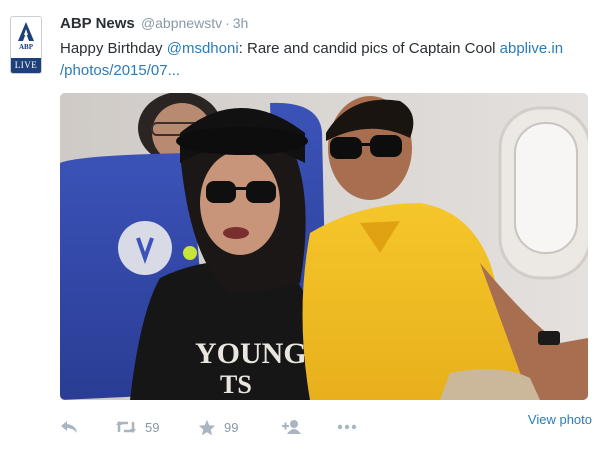  I want to click on avatar: ABP LIVE, so click(26, 45).